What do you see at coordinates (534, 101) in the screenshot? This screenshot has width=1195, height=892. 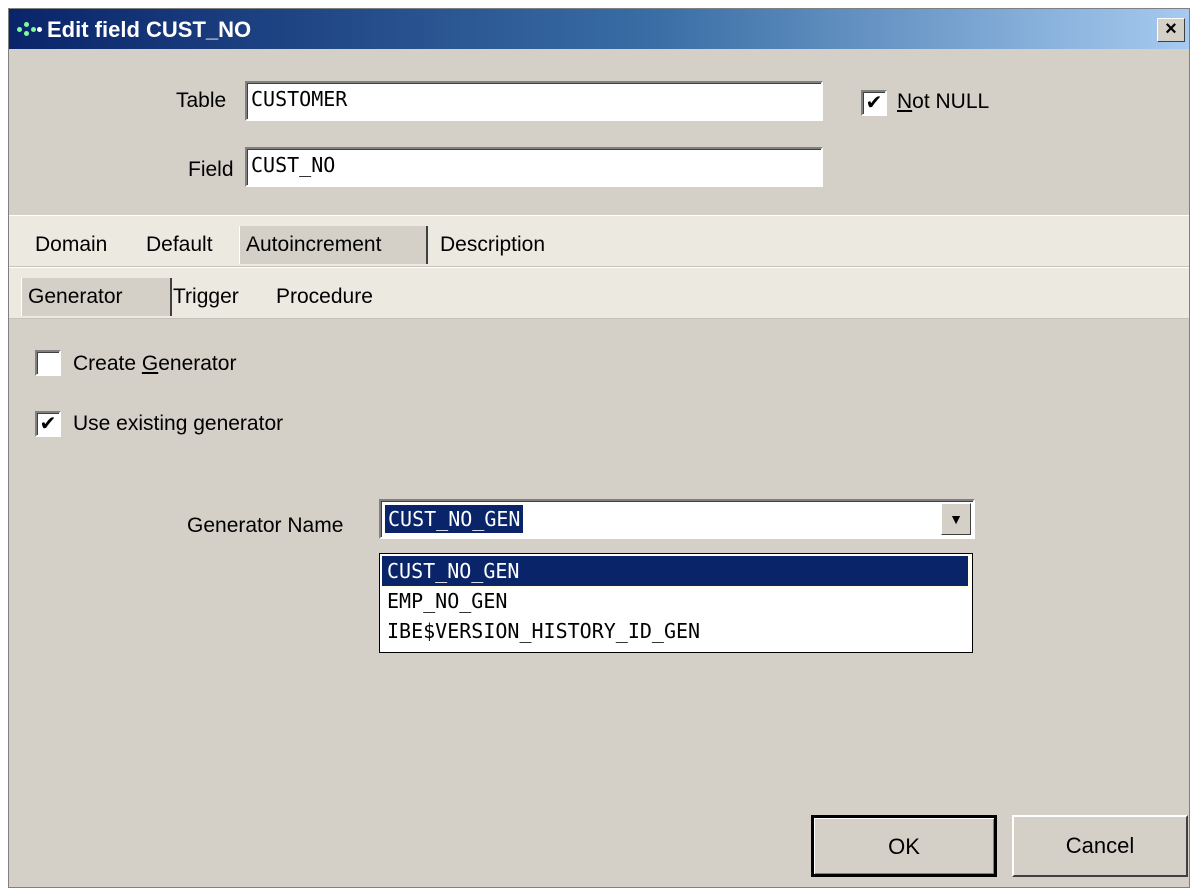 I see `table-input: CUSTOMER` at bounding box center [534, 101].